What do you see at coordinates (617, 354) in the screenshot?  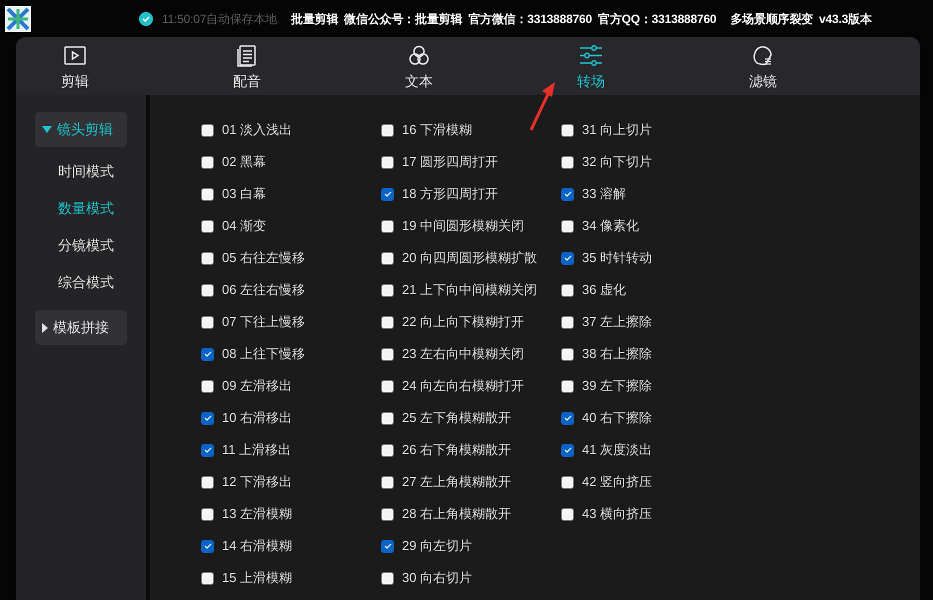 I see `checkbox-label: 38 右上擦除` at bounding box center [617, 354].